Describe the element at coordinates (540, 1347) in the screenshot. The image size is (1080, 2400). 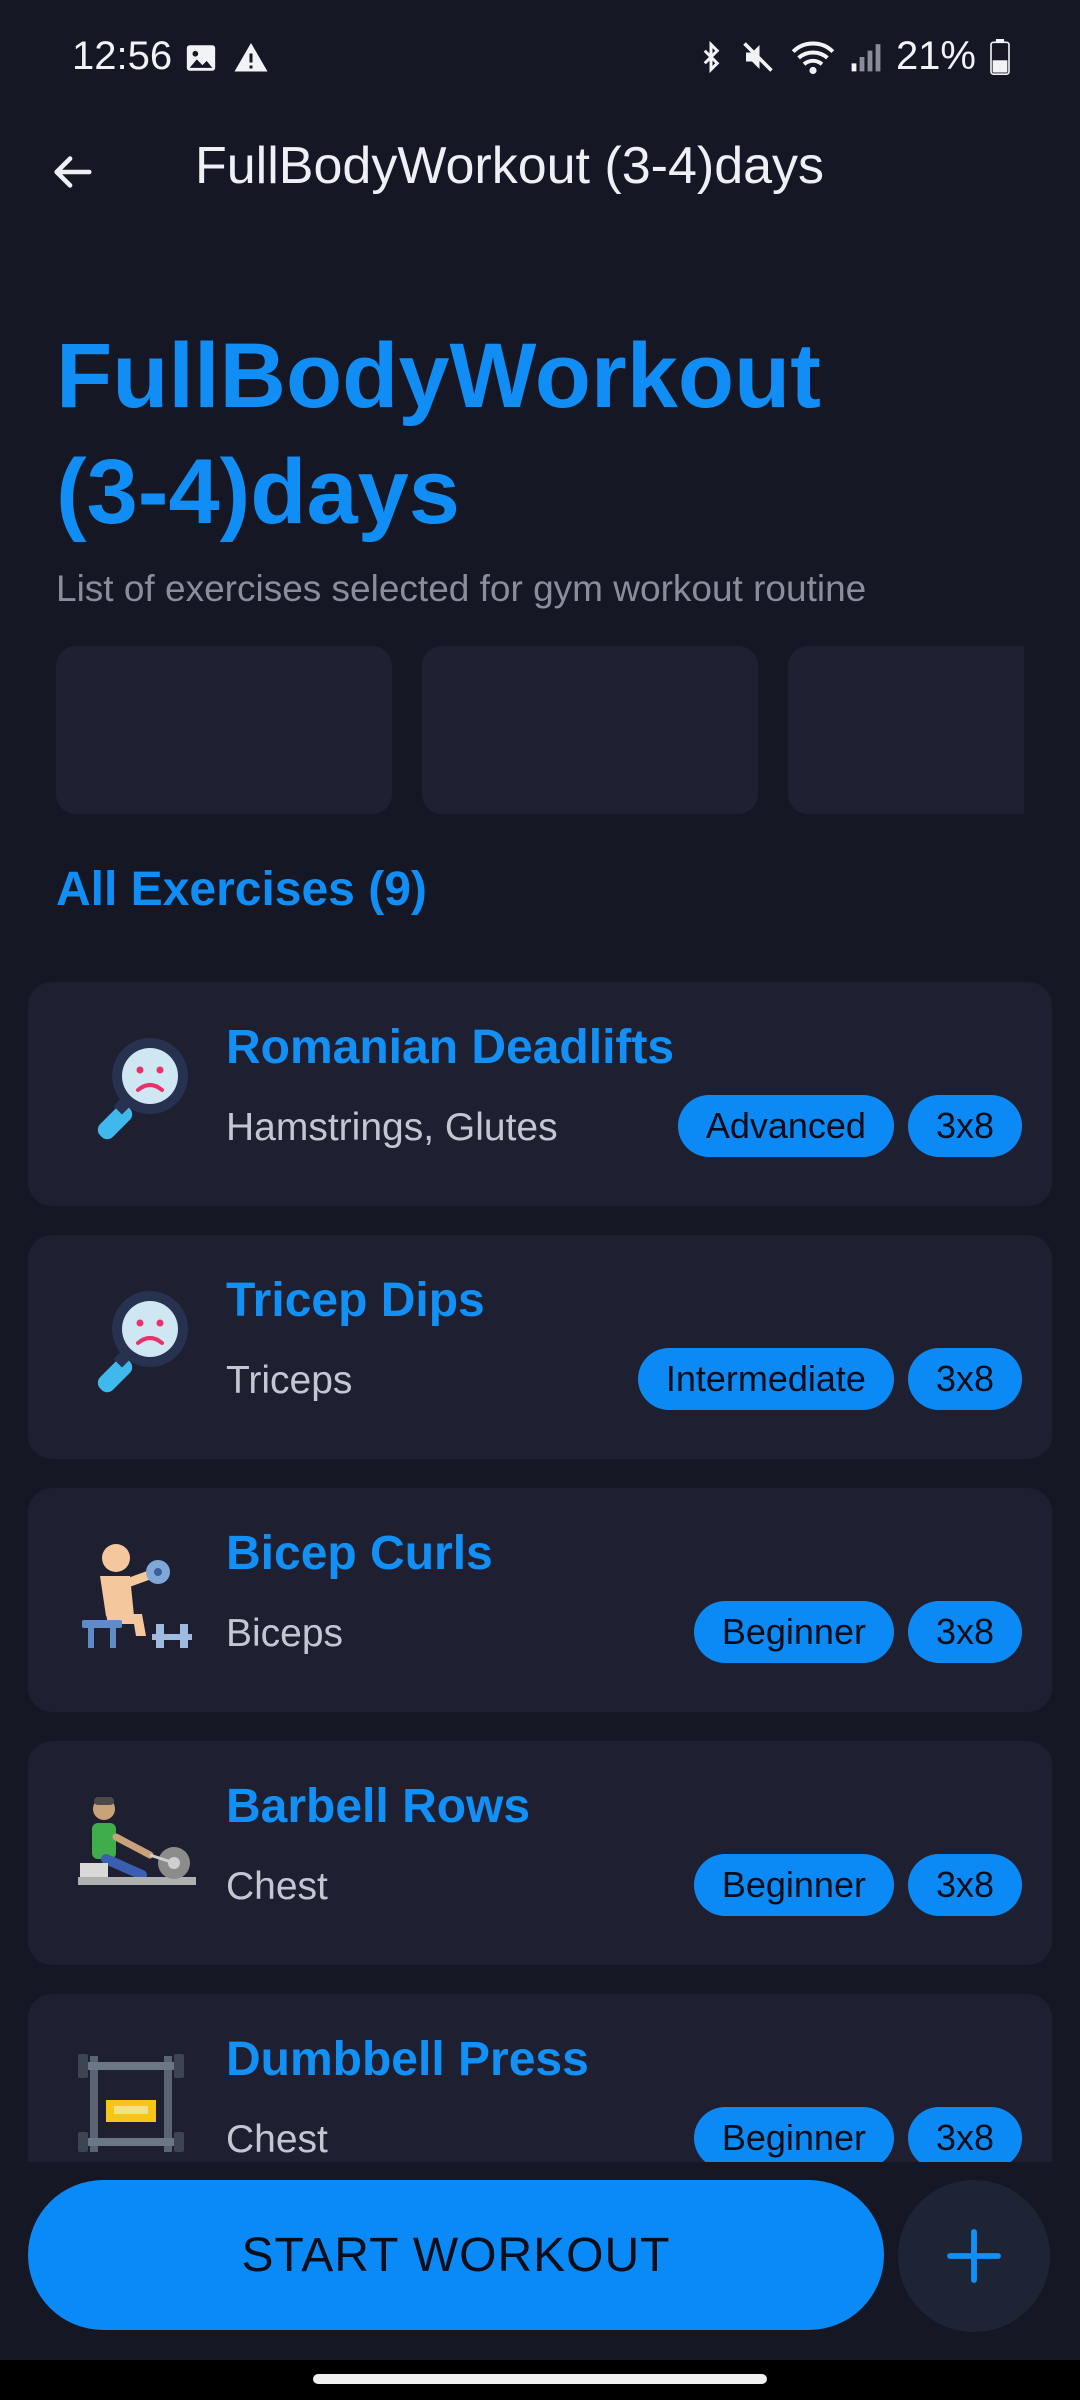
I see `exercise-card: Tricep Dips Triceps Intermediate 3x8` at that location.